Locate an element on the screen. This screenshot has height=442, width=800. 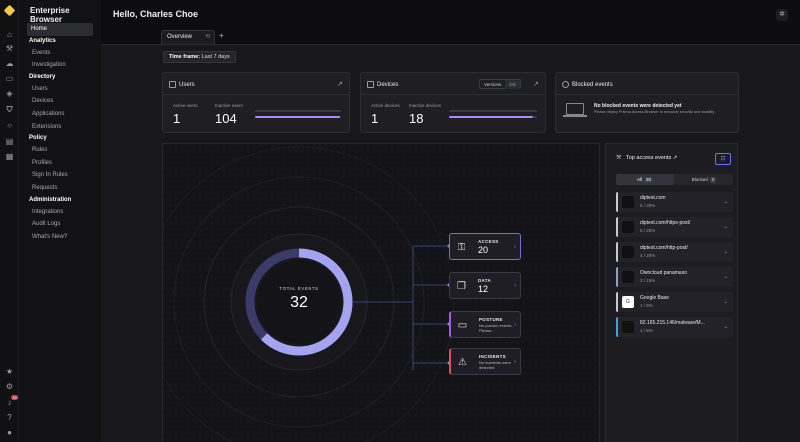
inactive-users-bar is located at coordinates (298, 117).